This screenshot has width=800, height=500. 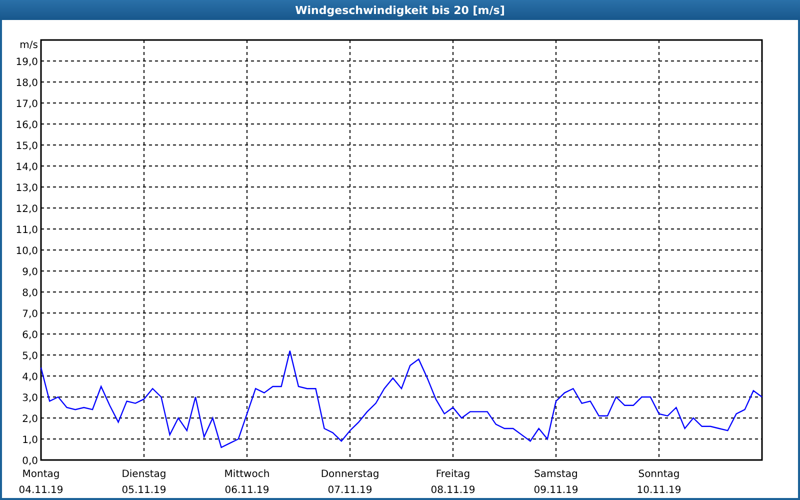 I want to click on y-tick-label: 2,0, so click(x=30, y=419).